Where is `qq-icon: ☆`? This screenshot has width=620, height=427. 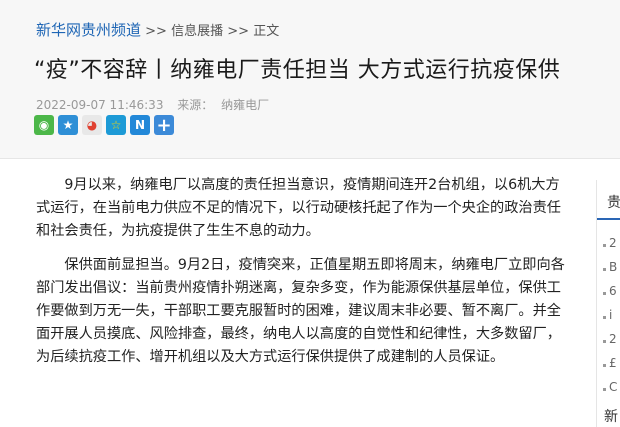 qq-icon: ☆ is located at coordinates (116, 125).